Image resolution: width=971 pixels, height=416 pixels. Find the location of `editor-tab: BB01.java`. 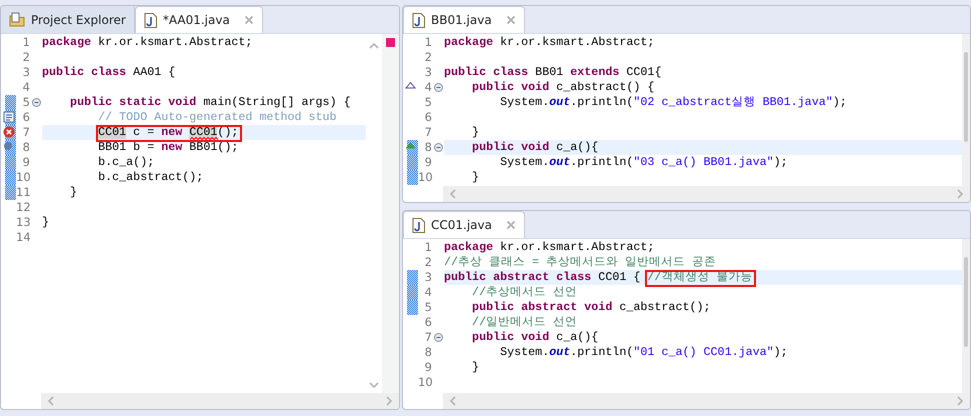

editor-tab: BB01.java is located at coordinates (464, 19).